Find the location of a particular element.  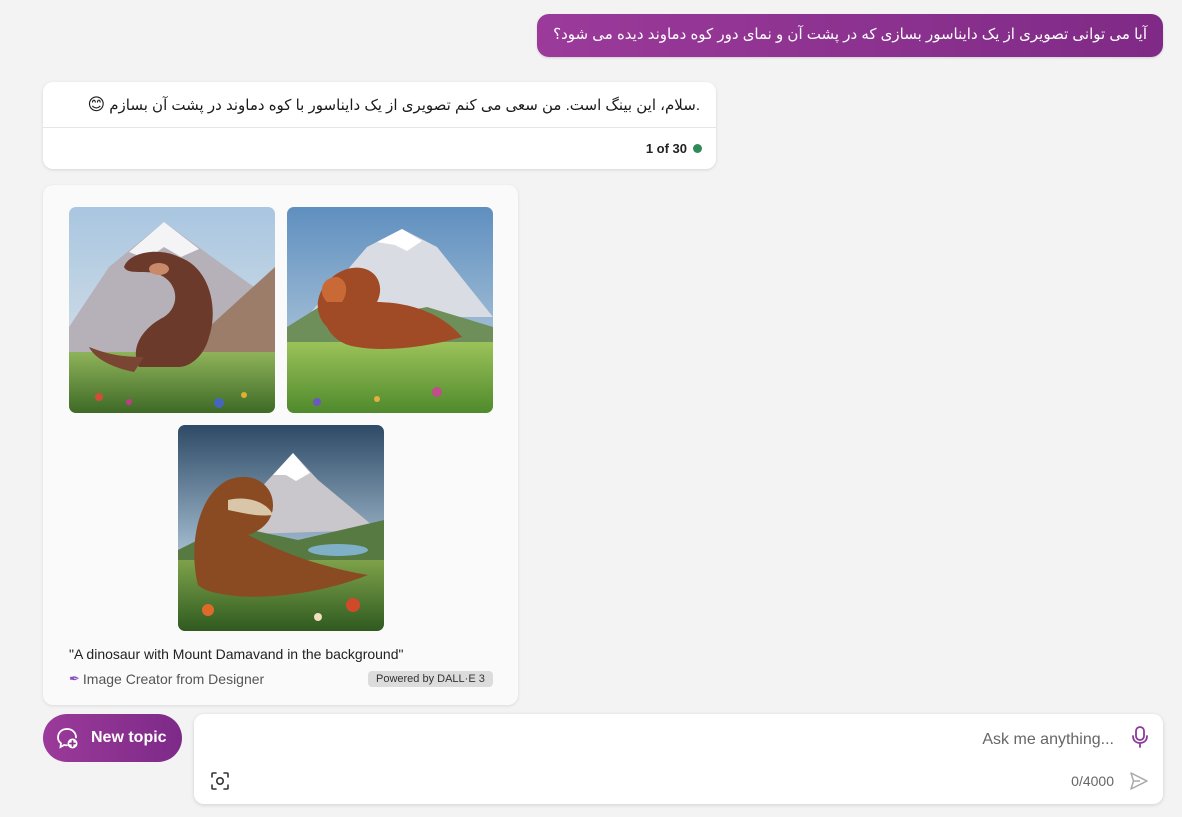

composer-box: 0/4000 is located at coordinates (678, 759).